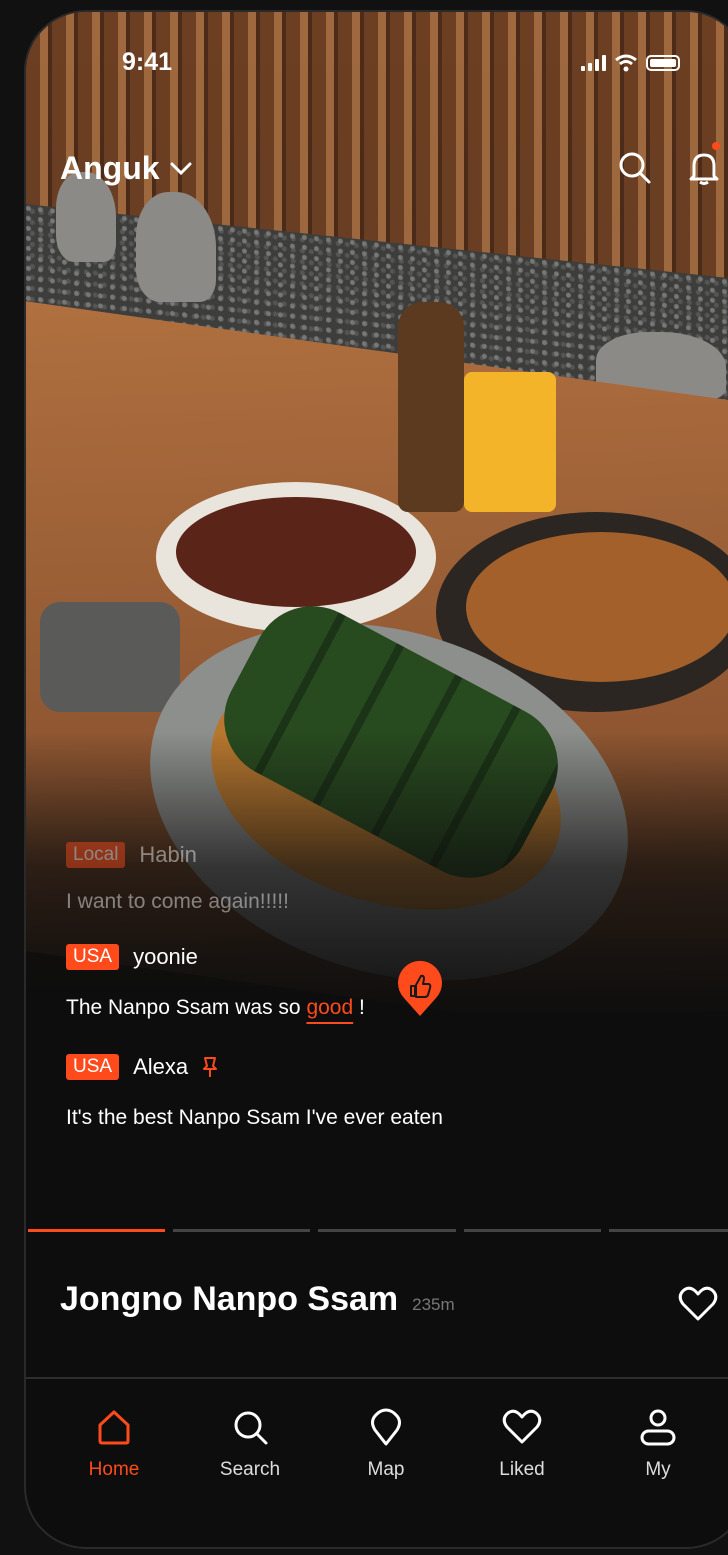  What do you see at coordinates (391, 1008) in the screenshot?
I see `comment-text: The Nanpo Ssam was so good !` at bounding box center [391, 1008].